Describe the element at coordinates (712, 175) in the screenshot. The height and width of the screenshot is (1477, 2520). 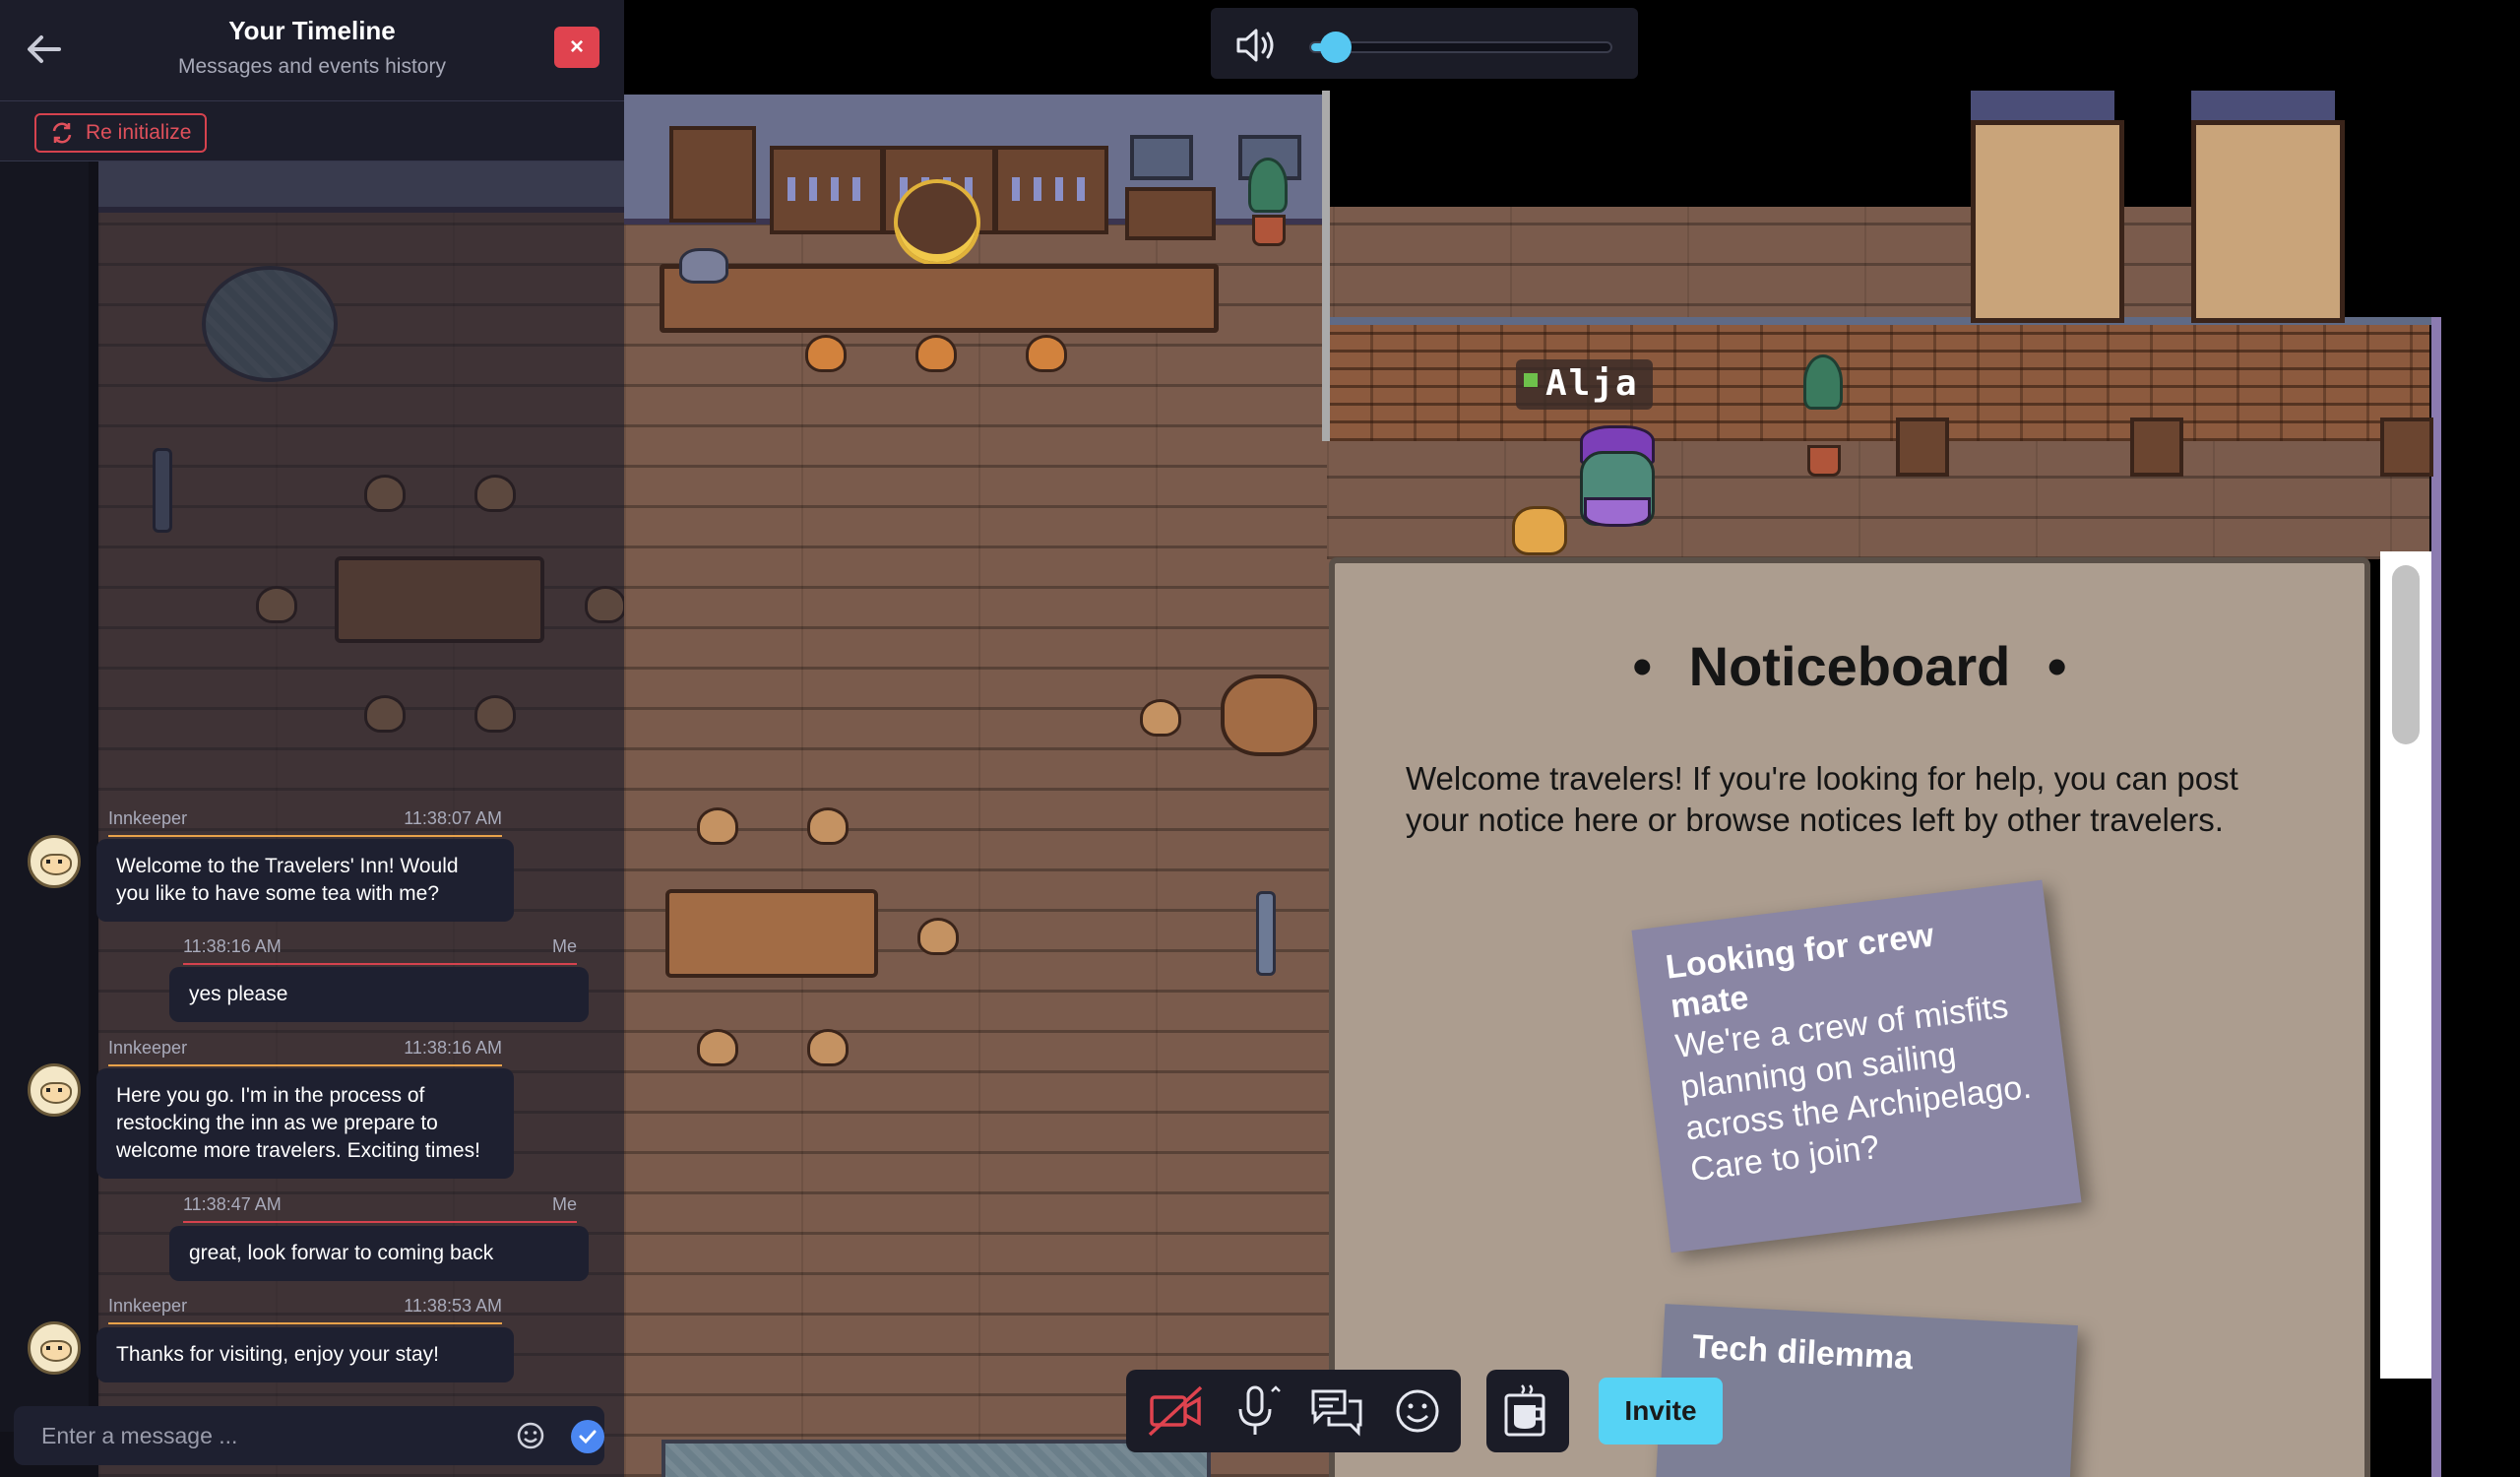
I see `bottle-shelf` at that location.